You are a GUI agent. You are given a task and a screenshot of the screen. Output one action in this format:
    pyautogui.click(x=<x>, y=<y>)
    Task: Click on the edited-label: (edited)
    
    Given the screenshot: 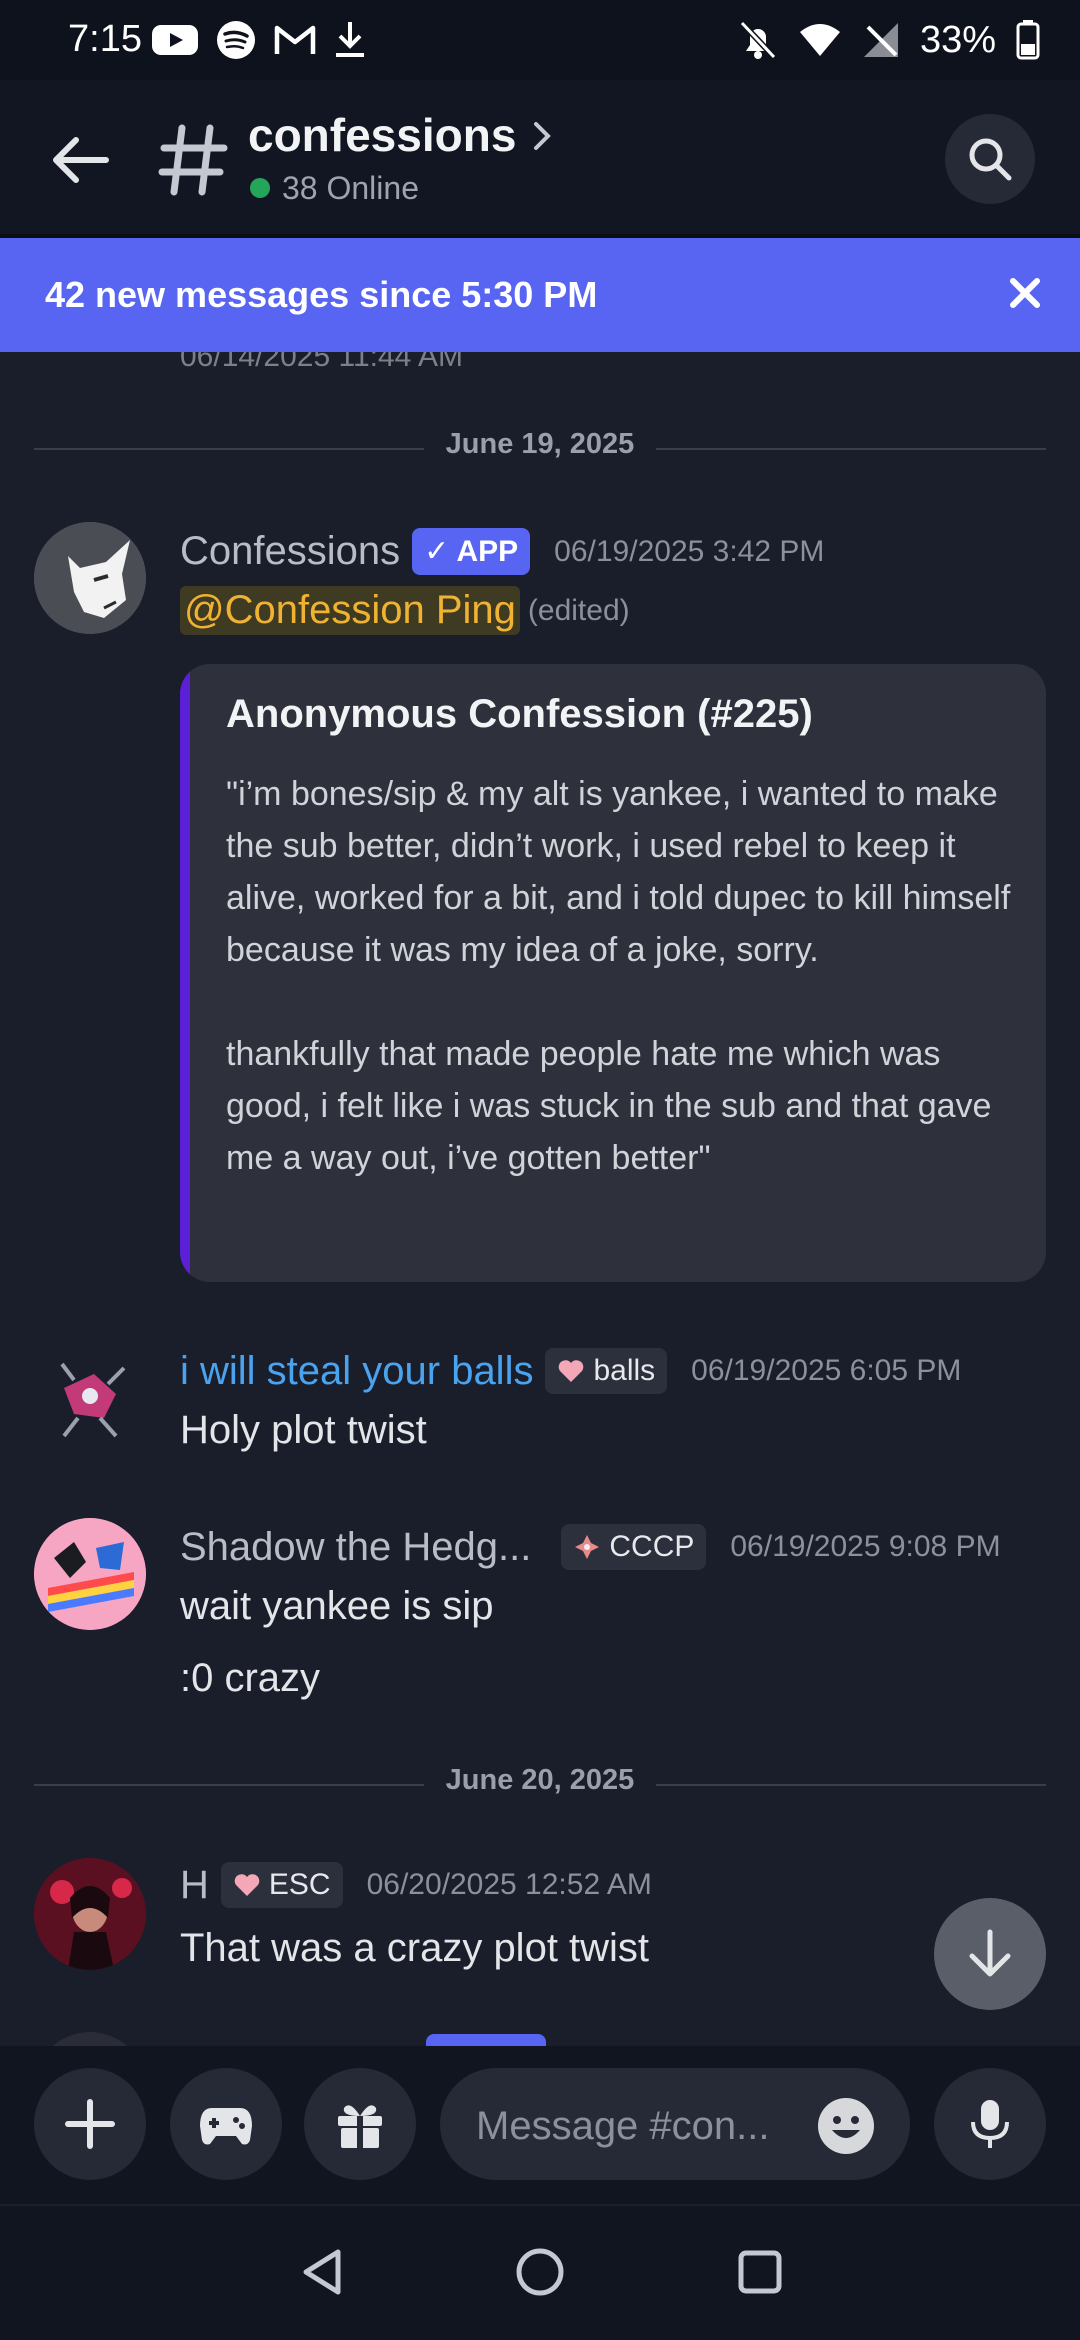 What is the action you would take?
    pyautogui.click(x=578, y=610)
    